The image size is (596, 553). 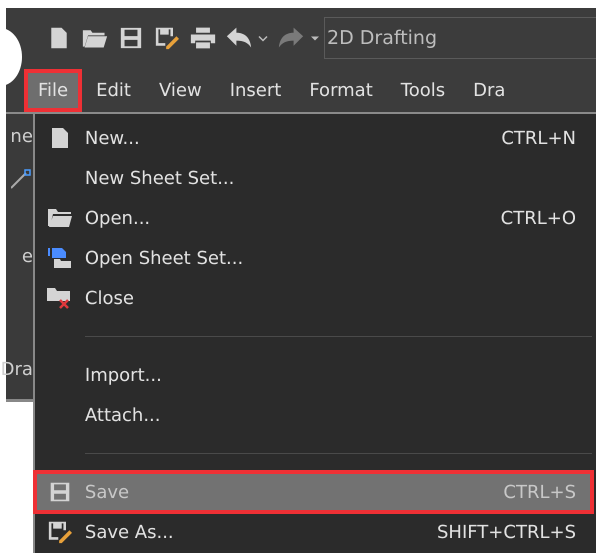 What do you see at coordinates (239, 38) in the screenshot?
I see `undo-icon` at bounding box center [239, 38].